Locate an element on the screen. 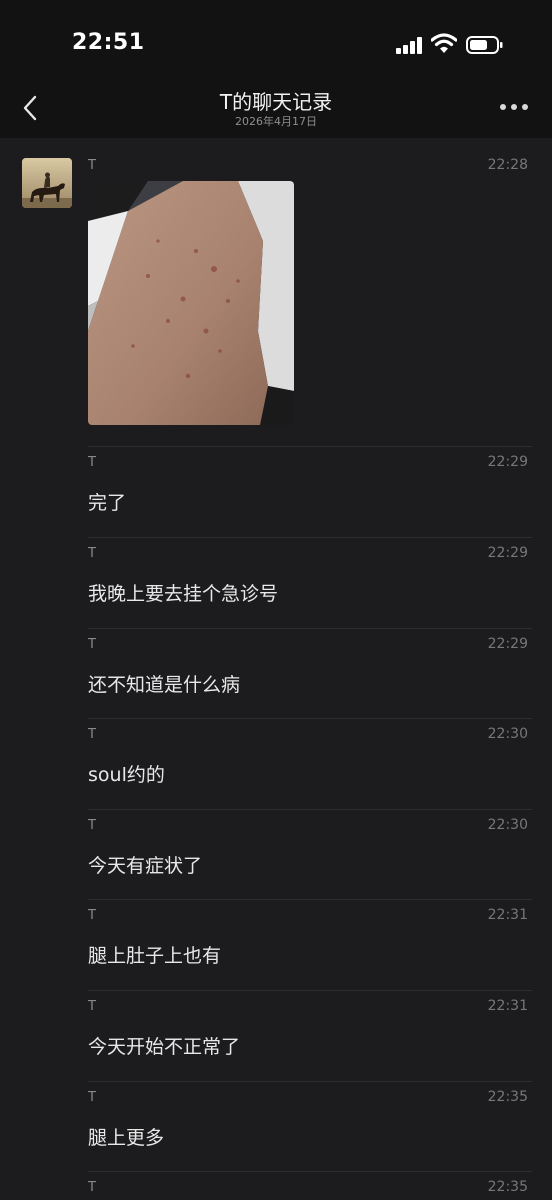 Image resolution: width=552 pixels, height=1200 pixels. message-item: T 22:30 今天有症状了 is located at coordinates (310, 855).